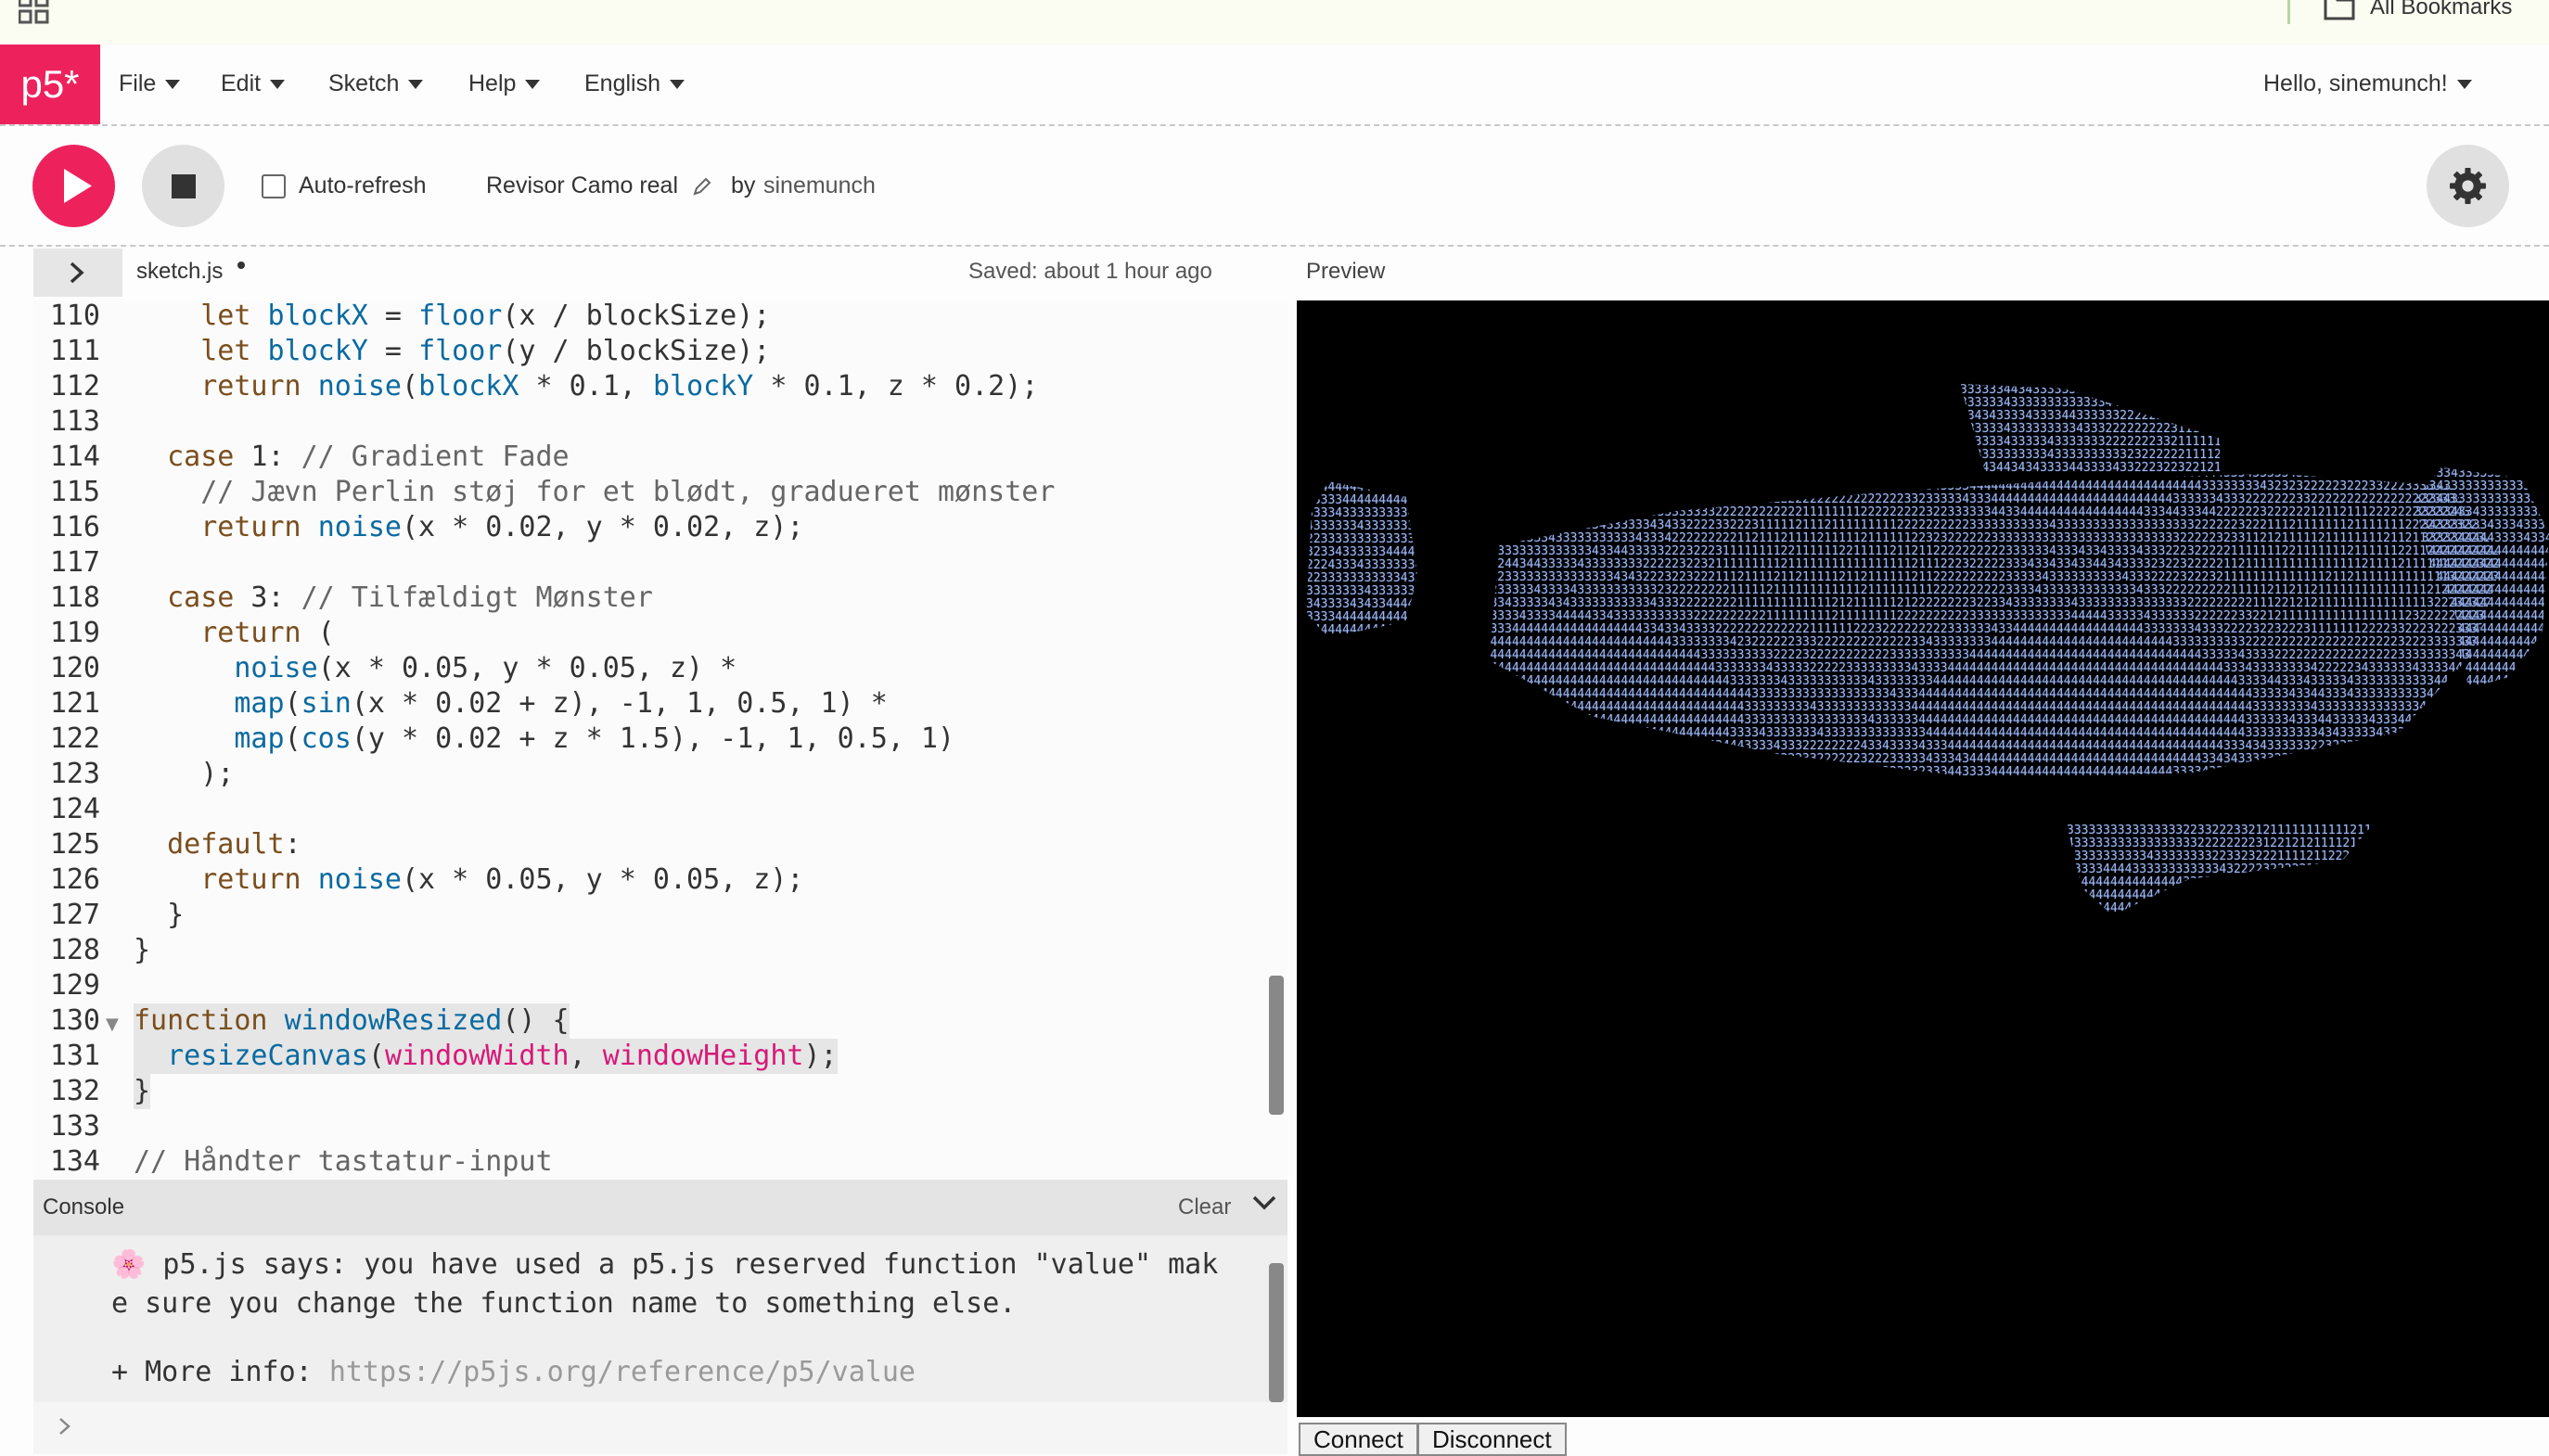  I want to click on chevron-right-icon, so click(77, 273).